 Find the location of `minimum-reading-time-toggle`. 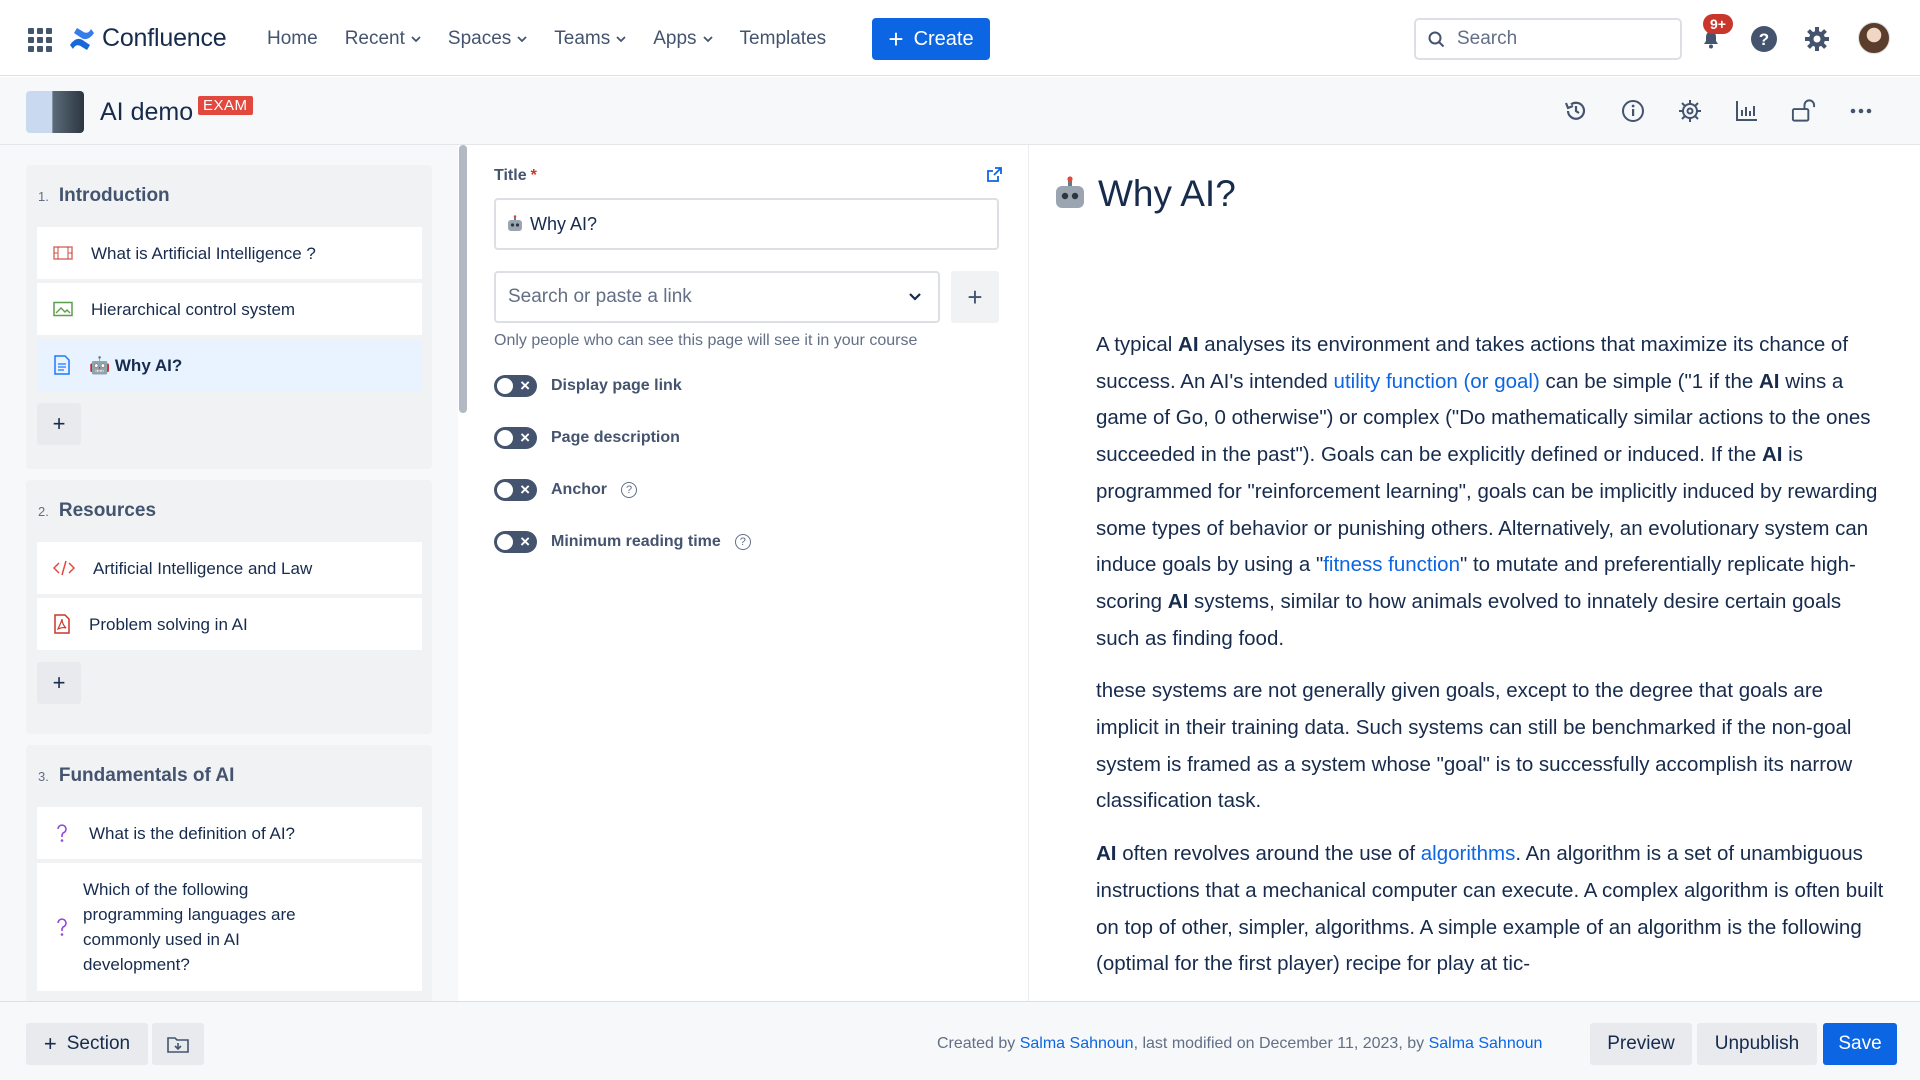

minimum-reading-time-toggle is located at coordinates (515, 542).